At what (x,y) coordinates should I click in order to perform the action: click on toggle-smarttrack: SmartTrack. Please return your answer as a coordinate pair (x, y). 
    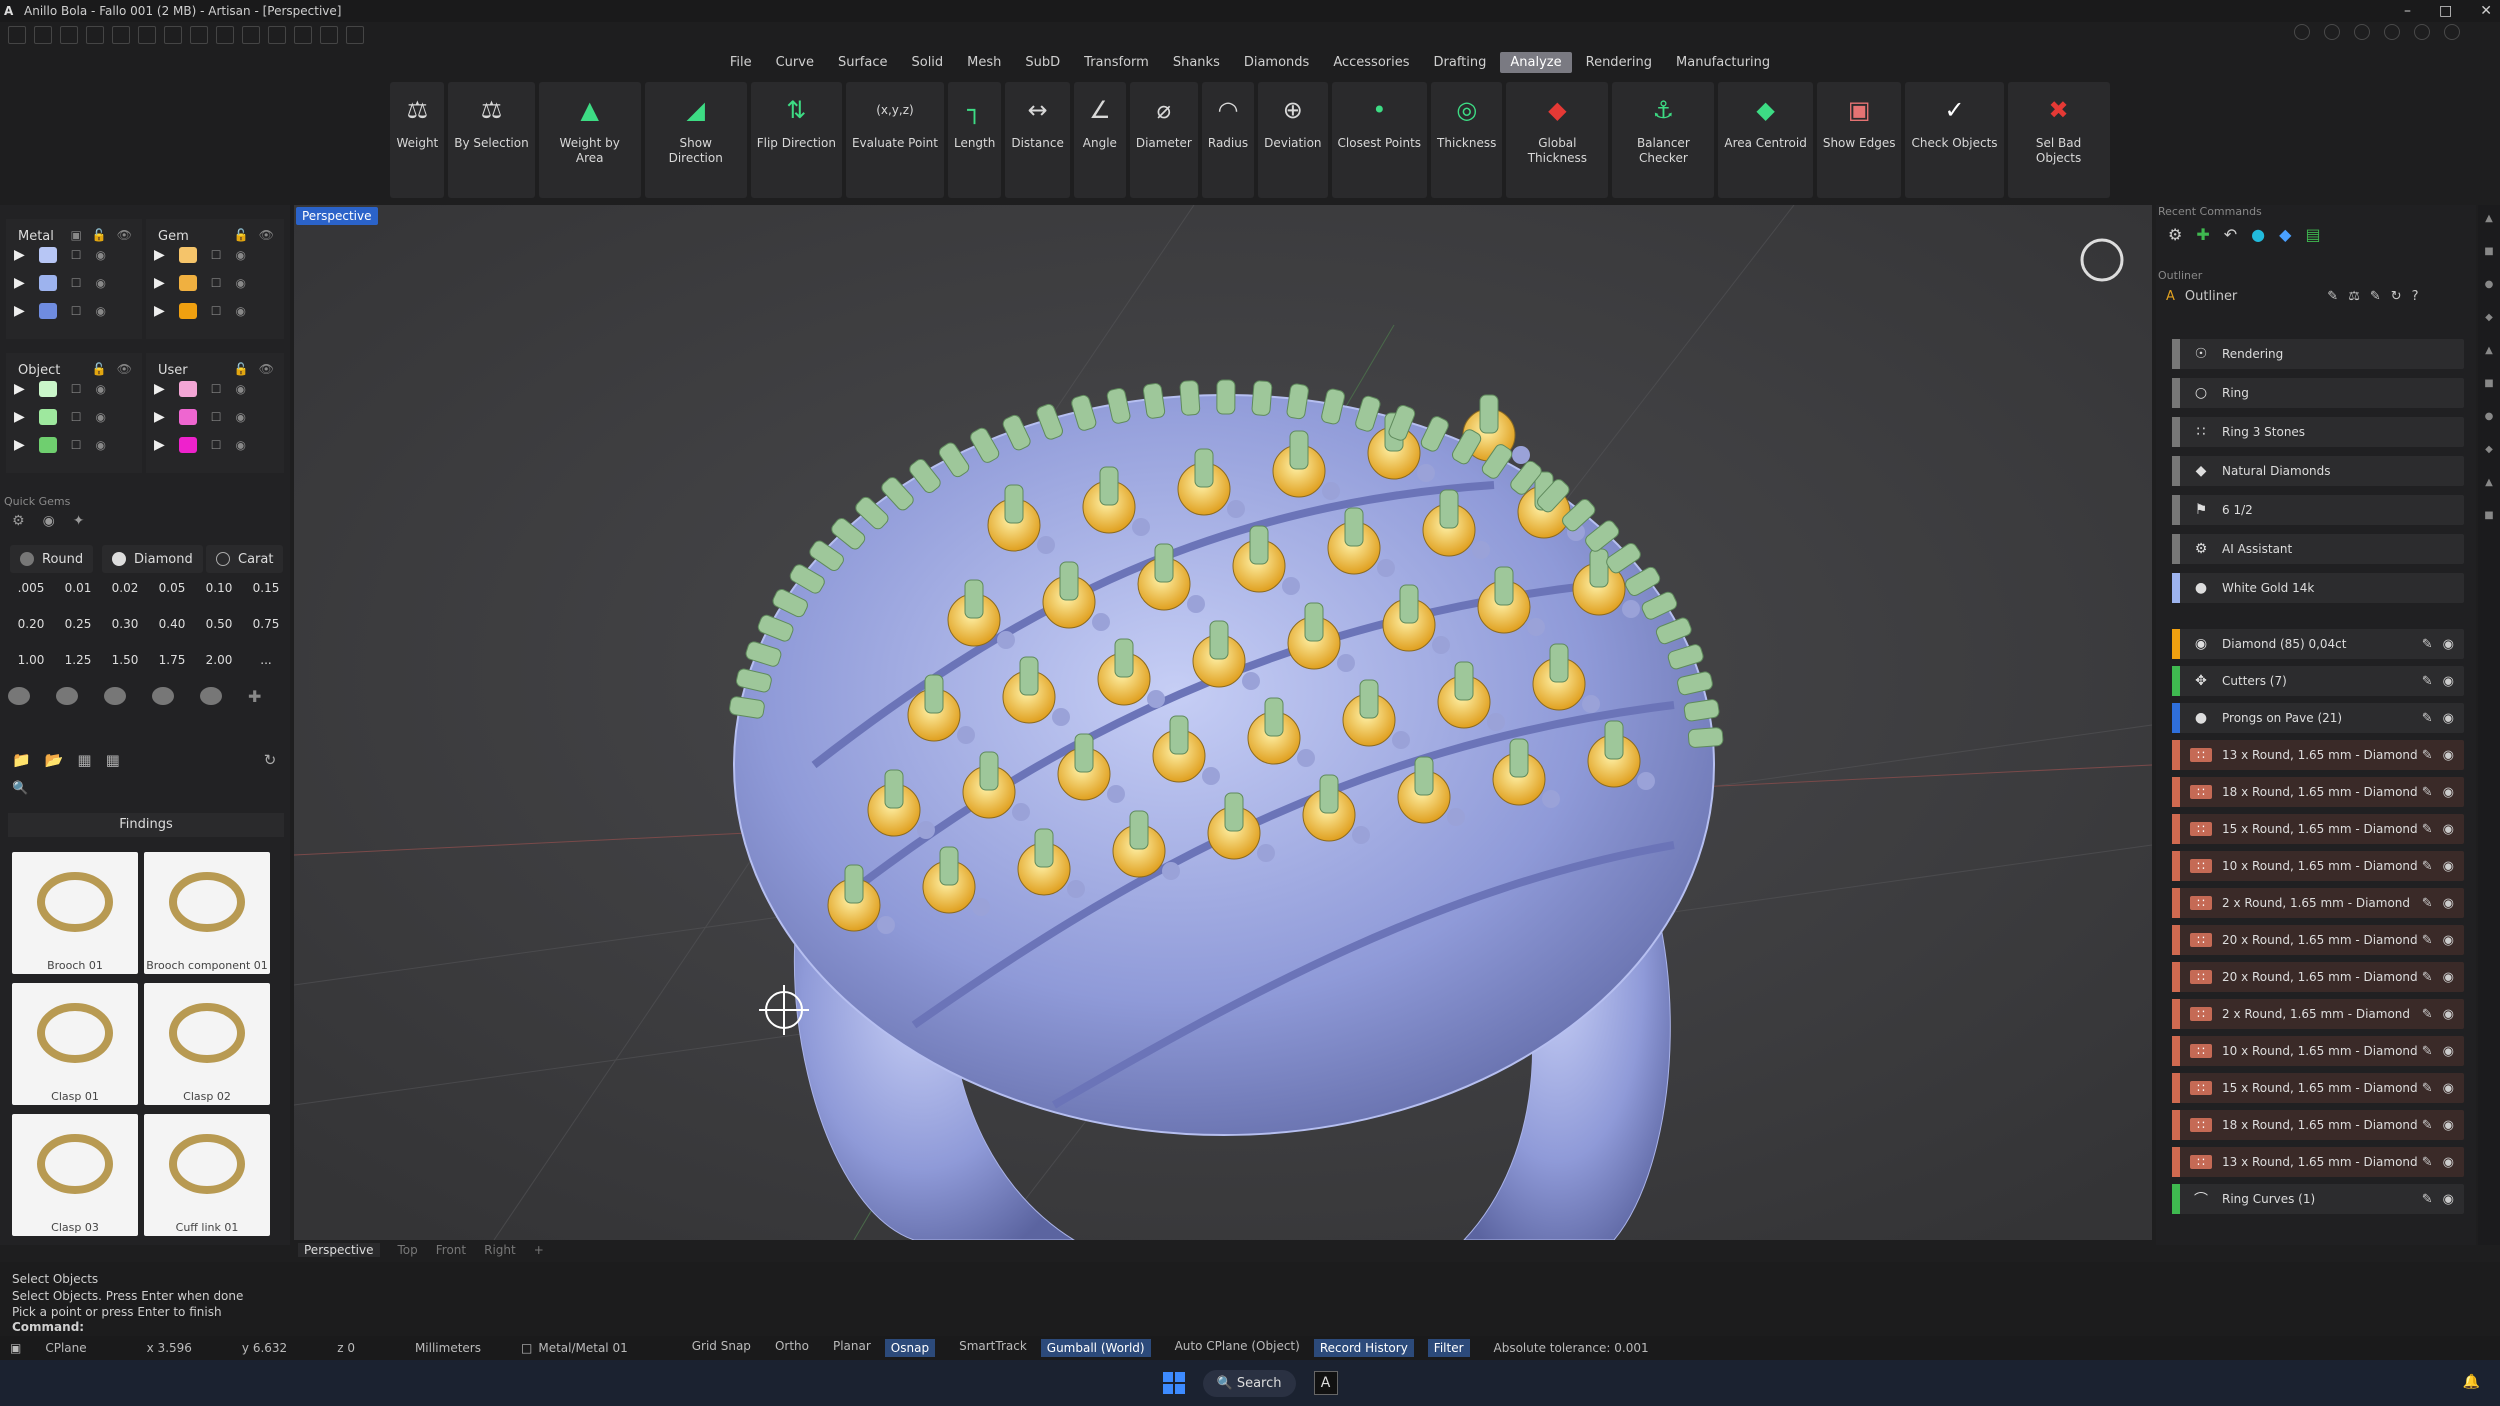
    Looking at the image, I should click on (993, 1348).